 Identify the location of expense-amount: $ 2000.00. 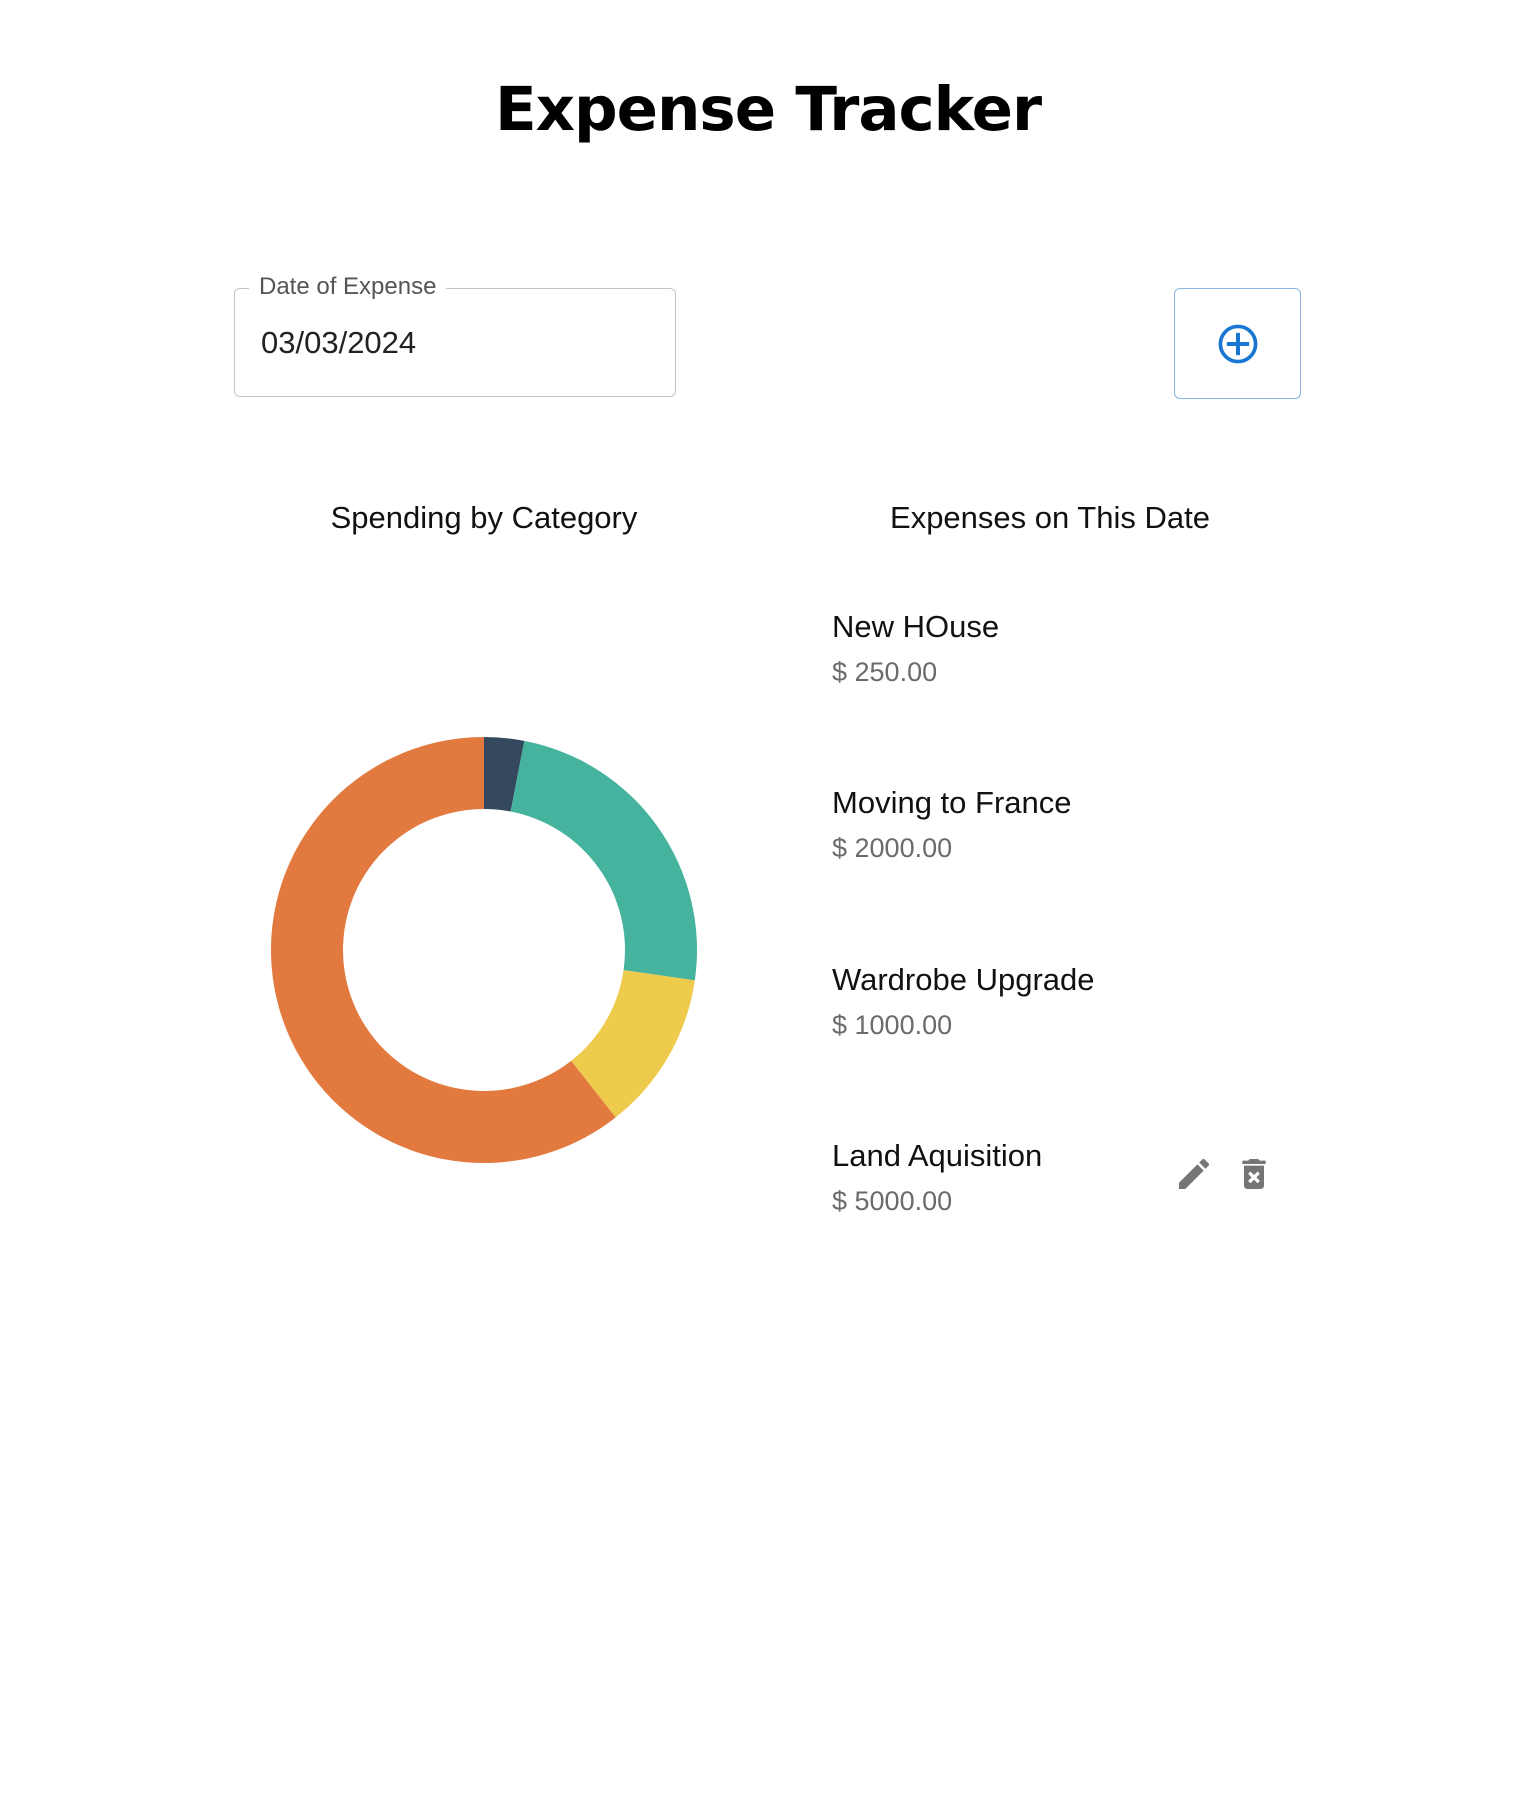
(892, 848).